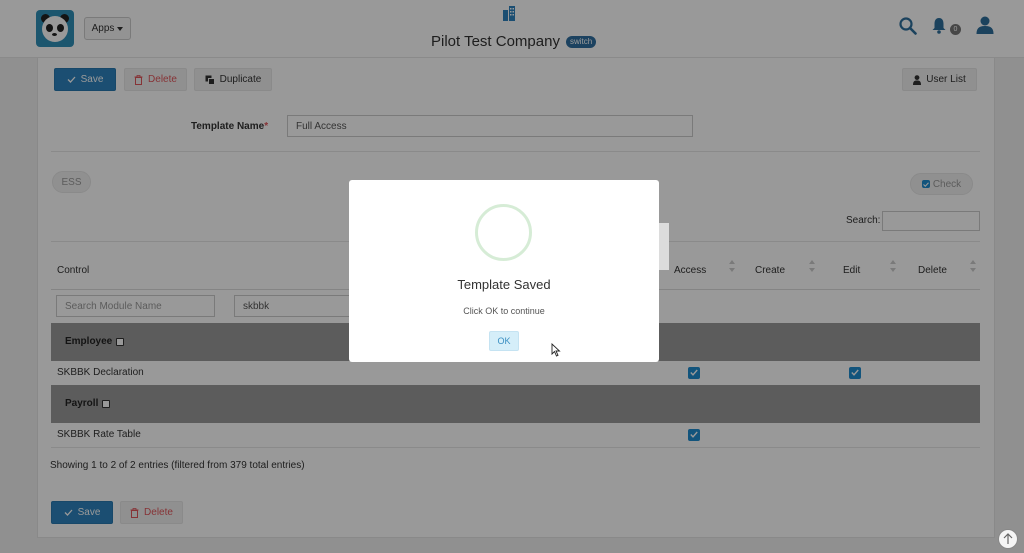 Image resolution: width=1024 pixels, height=553 pixels. What do you see at coordinates (503, 232) in the screenshot?
I see `success-animation-icon` at bounding box center [503, 232].